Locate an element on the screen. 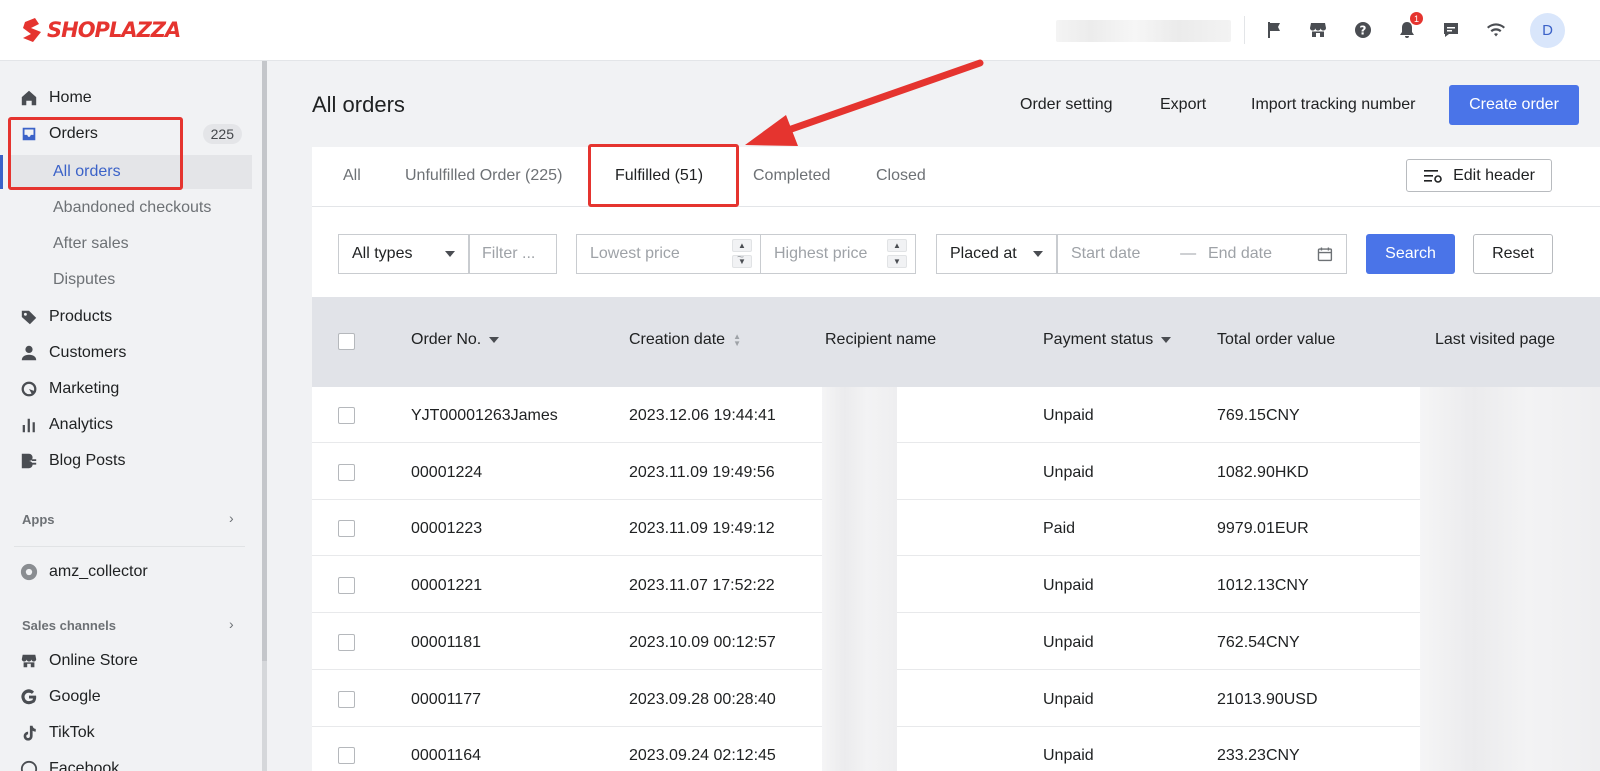  flag-icon is located at coordinates (1274, 30).